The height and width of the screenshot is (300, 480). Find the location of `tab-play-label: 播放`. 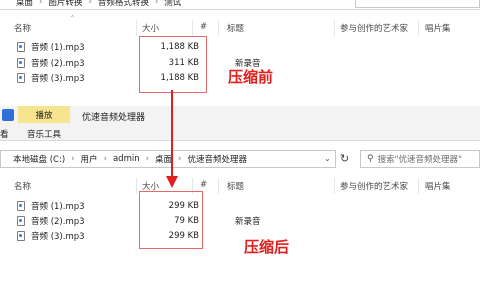

tab-play-label: 播放 is located at coordinates (44, 115).